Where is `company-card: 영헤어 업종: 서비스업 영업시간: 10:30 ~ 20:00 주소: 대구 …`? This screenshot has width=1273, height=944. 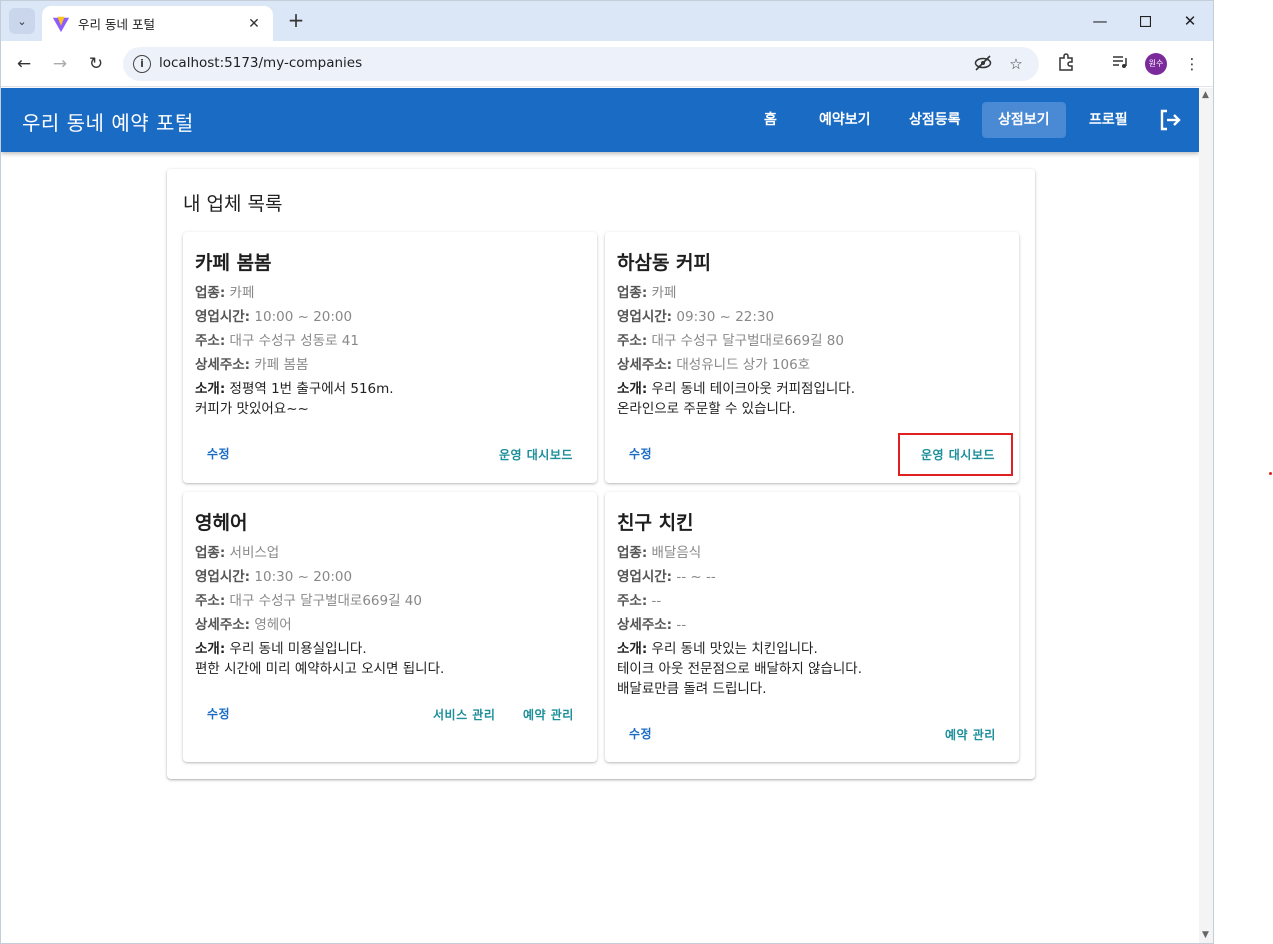 company-card: 영헤어 업종: 서비스업 영업시간: 10:30 ~ 20:00 주소: 대구 … is located at coordinates (390, 627).